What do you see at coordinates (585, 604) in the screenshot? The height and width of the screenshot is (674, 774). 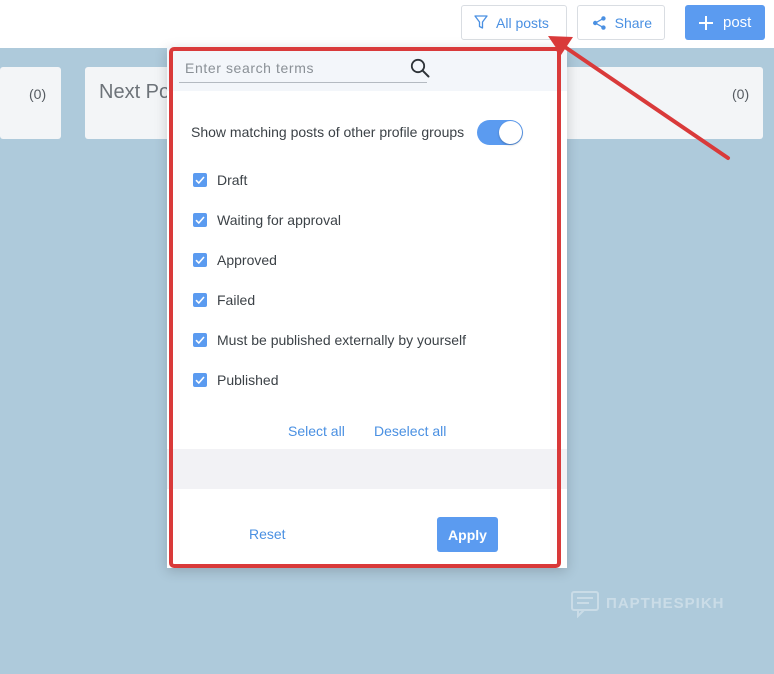 I see `watermark-logo-icon` at bounding box center [585, 604].